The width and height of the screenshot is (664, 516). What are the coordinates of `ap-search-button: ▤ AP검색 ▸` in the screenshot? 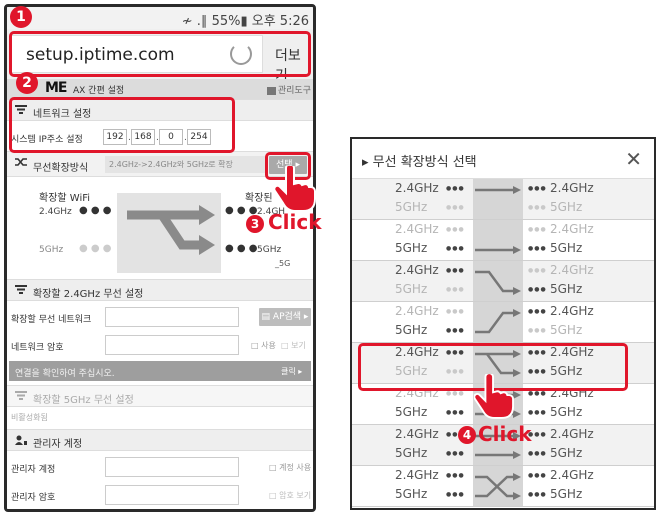 It's located at (285, 317).